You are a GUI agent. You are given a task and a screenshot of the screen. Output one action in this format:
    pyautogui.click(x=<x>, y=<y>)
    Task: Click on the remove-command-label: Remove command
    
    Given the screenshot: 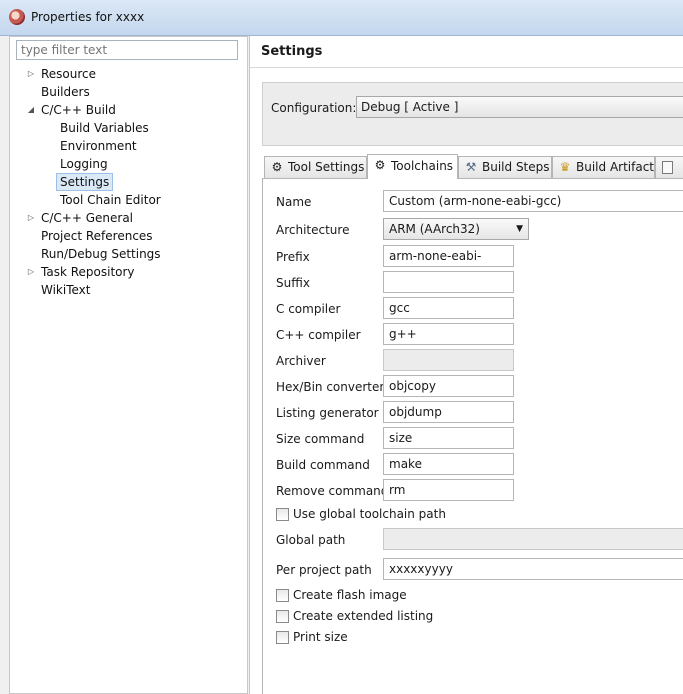 What is the action you would take?
    pyautogui.click(x=332, y=491)
    